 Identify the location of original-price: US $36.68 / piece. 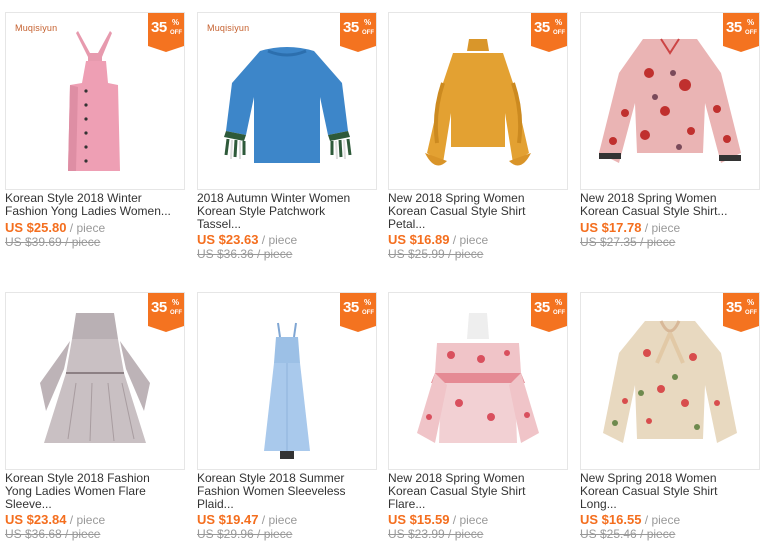
(53, 534).